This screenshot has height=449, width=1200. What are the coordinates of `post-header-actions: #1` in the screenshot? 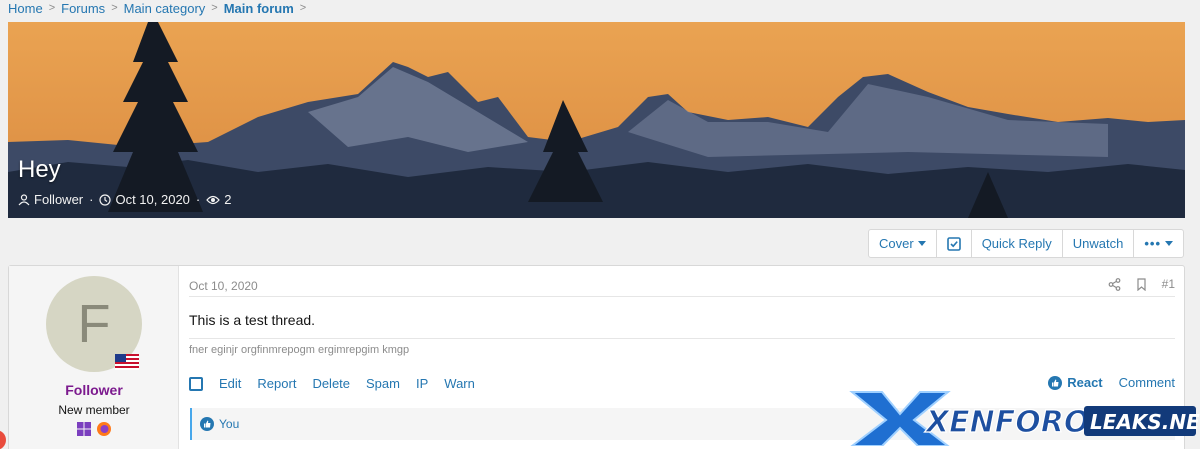 It's located at (1141, 284).